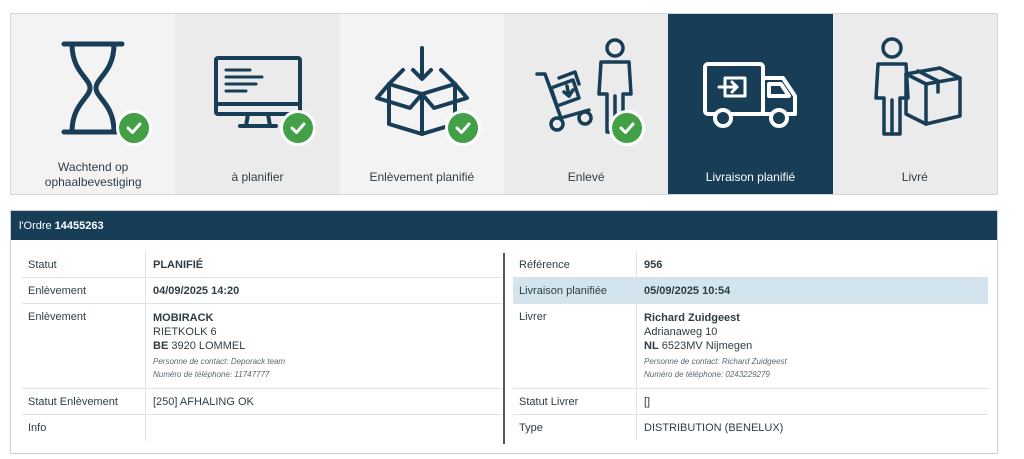 This screenshot has width=1024, height=459. Describe the element at coordinates (750, 265) in the screenshot. I see `reference-row: Référence 956` at that location.